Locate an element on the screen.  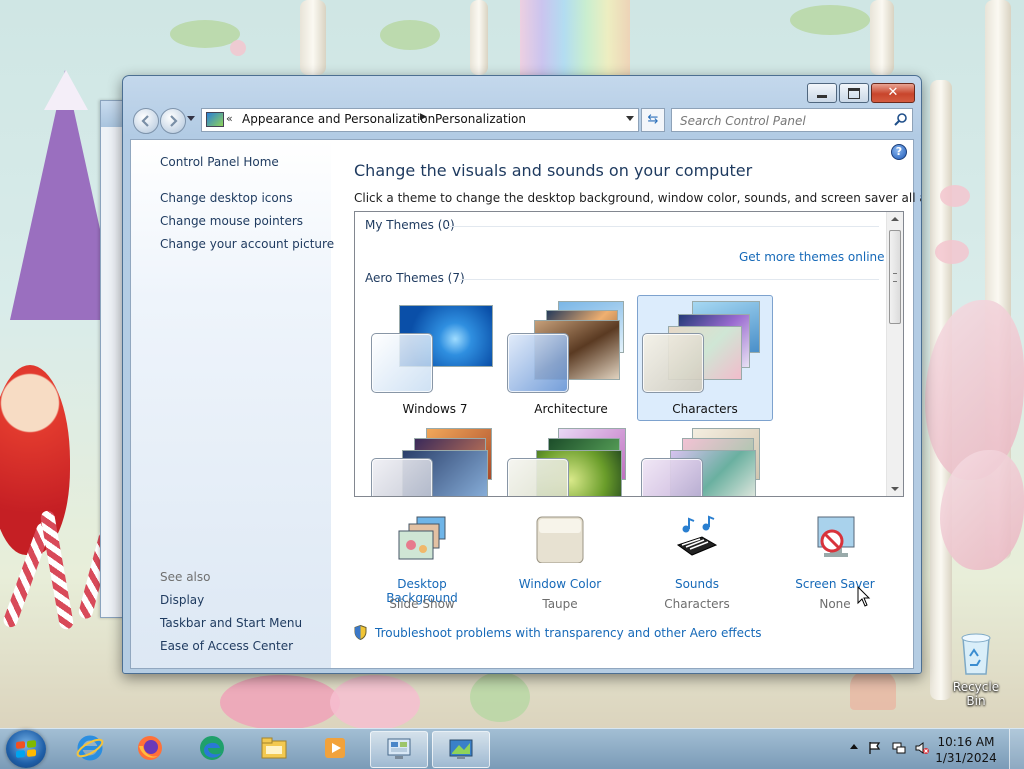
media-player-icon is located at coordinates (335, 748).